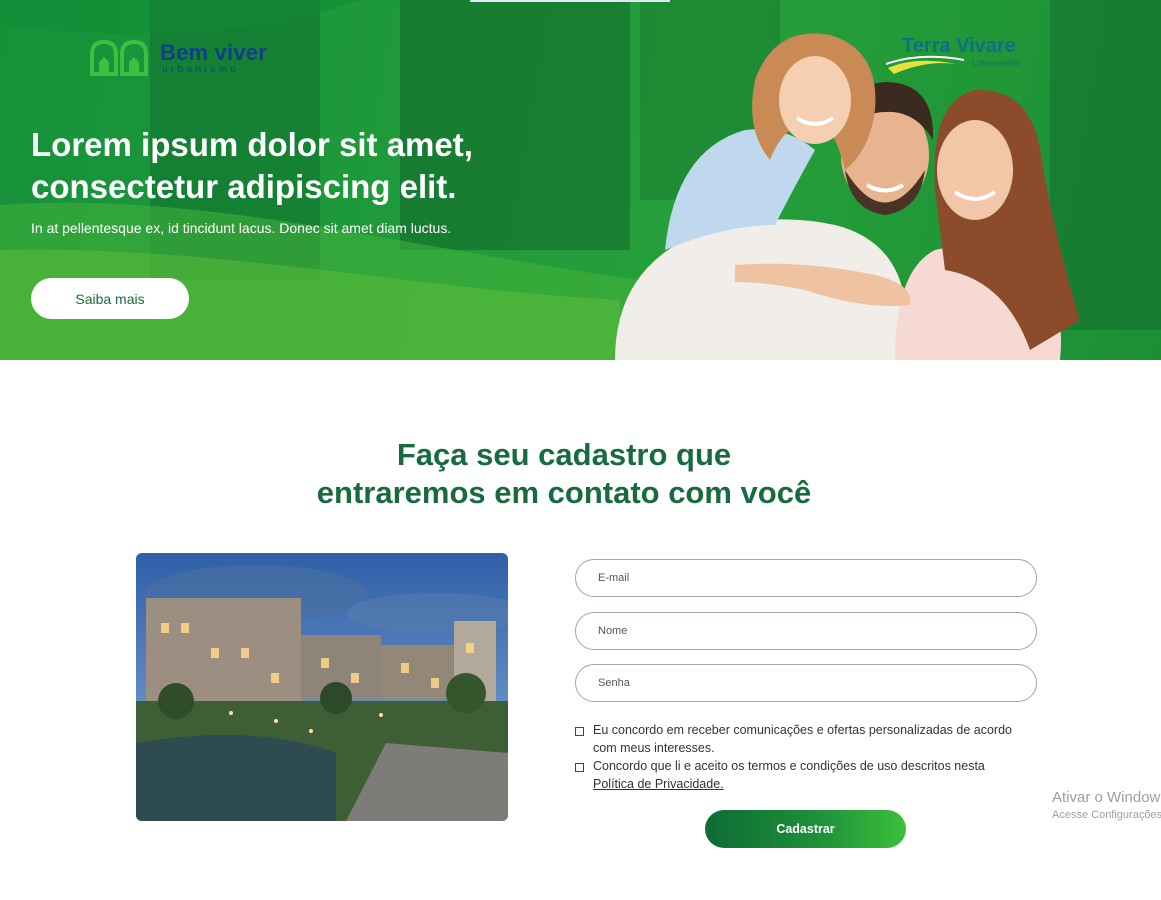 This screenshot has height=900, width=1161. What do you see at coordinates (201, 69) in the screenshot?
I see `logo-left-sub: urbanismo` at bounding box center [201, 69].